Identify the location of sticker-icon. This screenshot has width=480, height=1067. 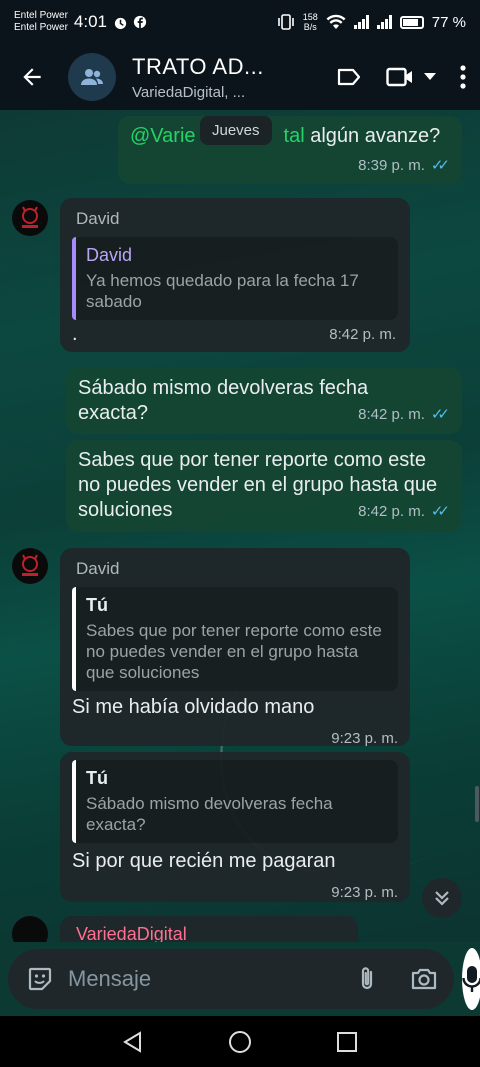
(40, 979).